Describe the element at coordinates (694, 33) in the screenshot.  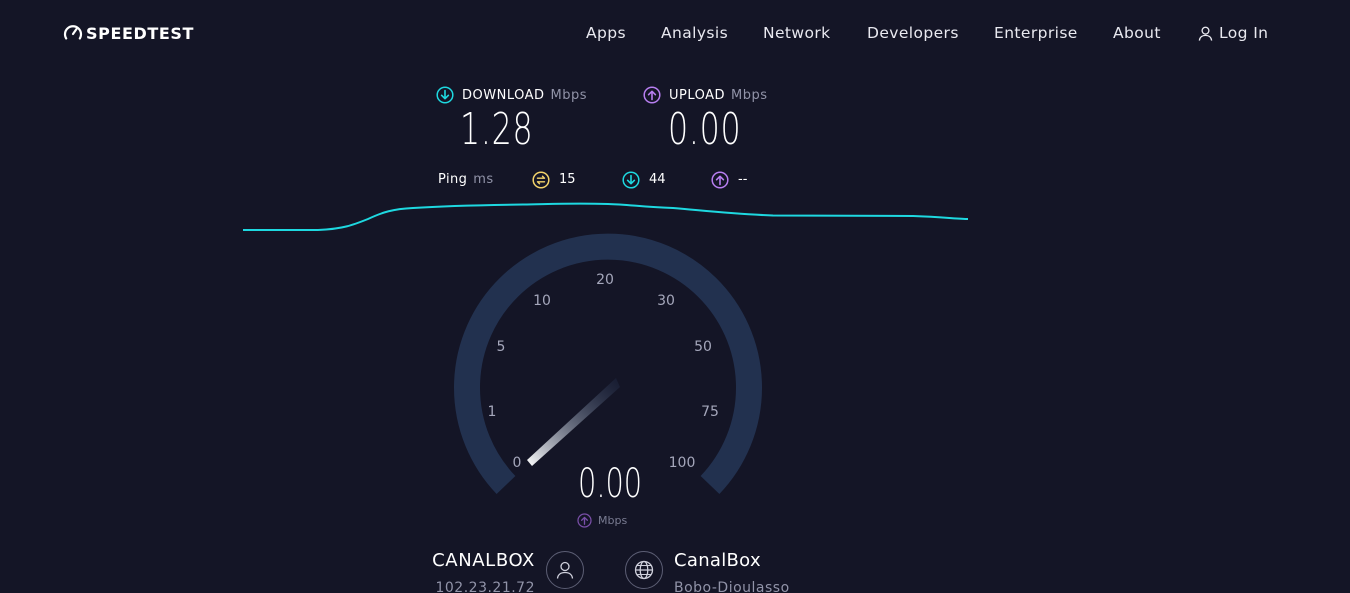
I see `nav-analysis: Analysis` at that location.